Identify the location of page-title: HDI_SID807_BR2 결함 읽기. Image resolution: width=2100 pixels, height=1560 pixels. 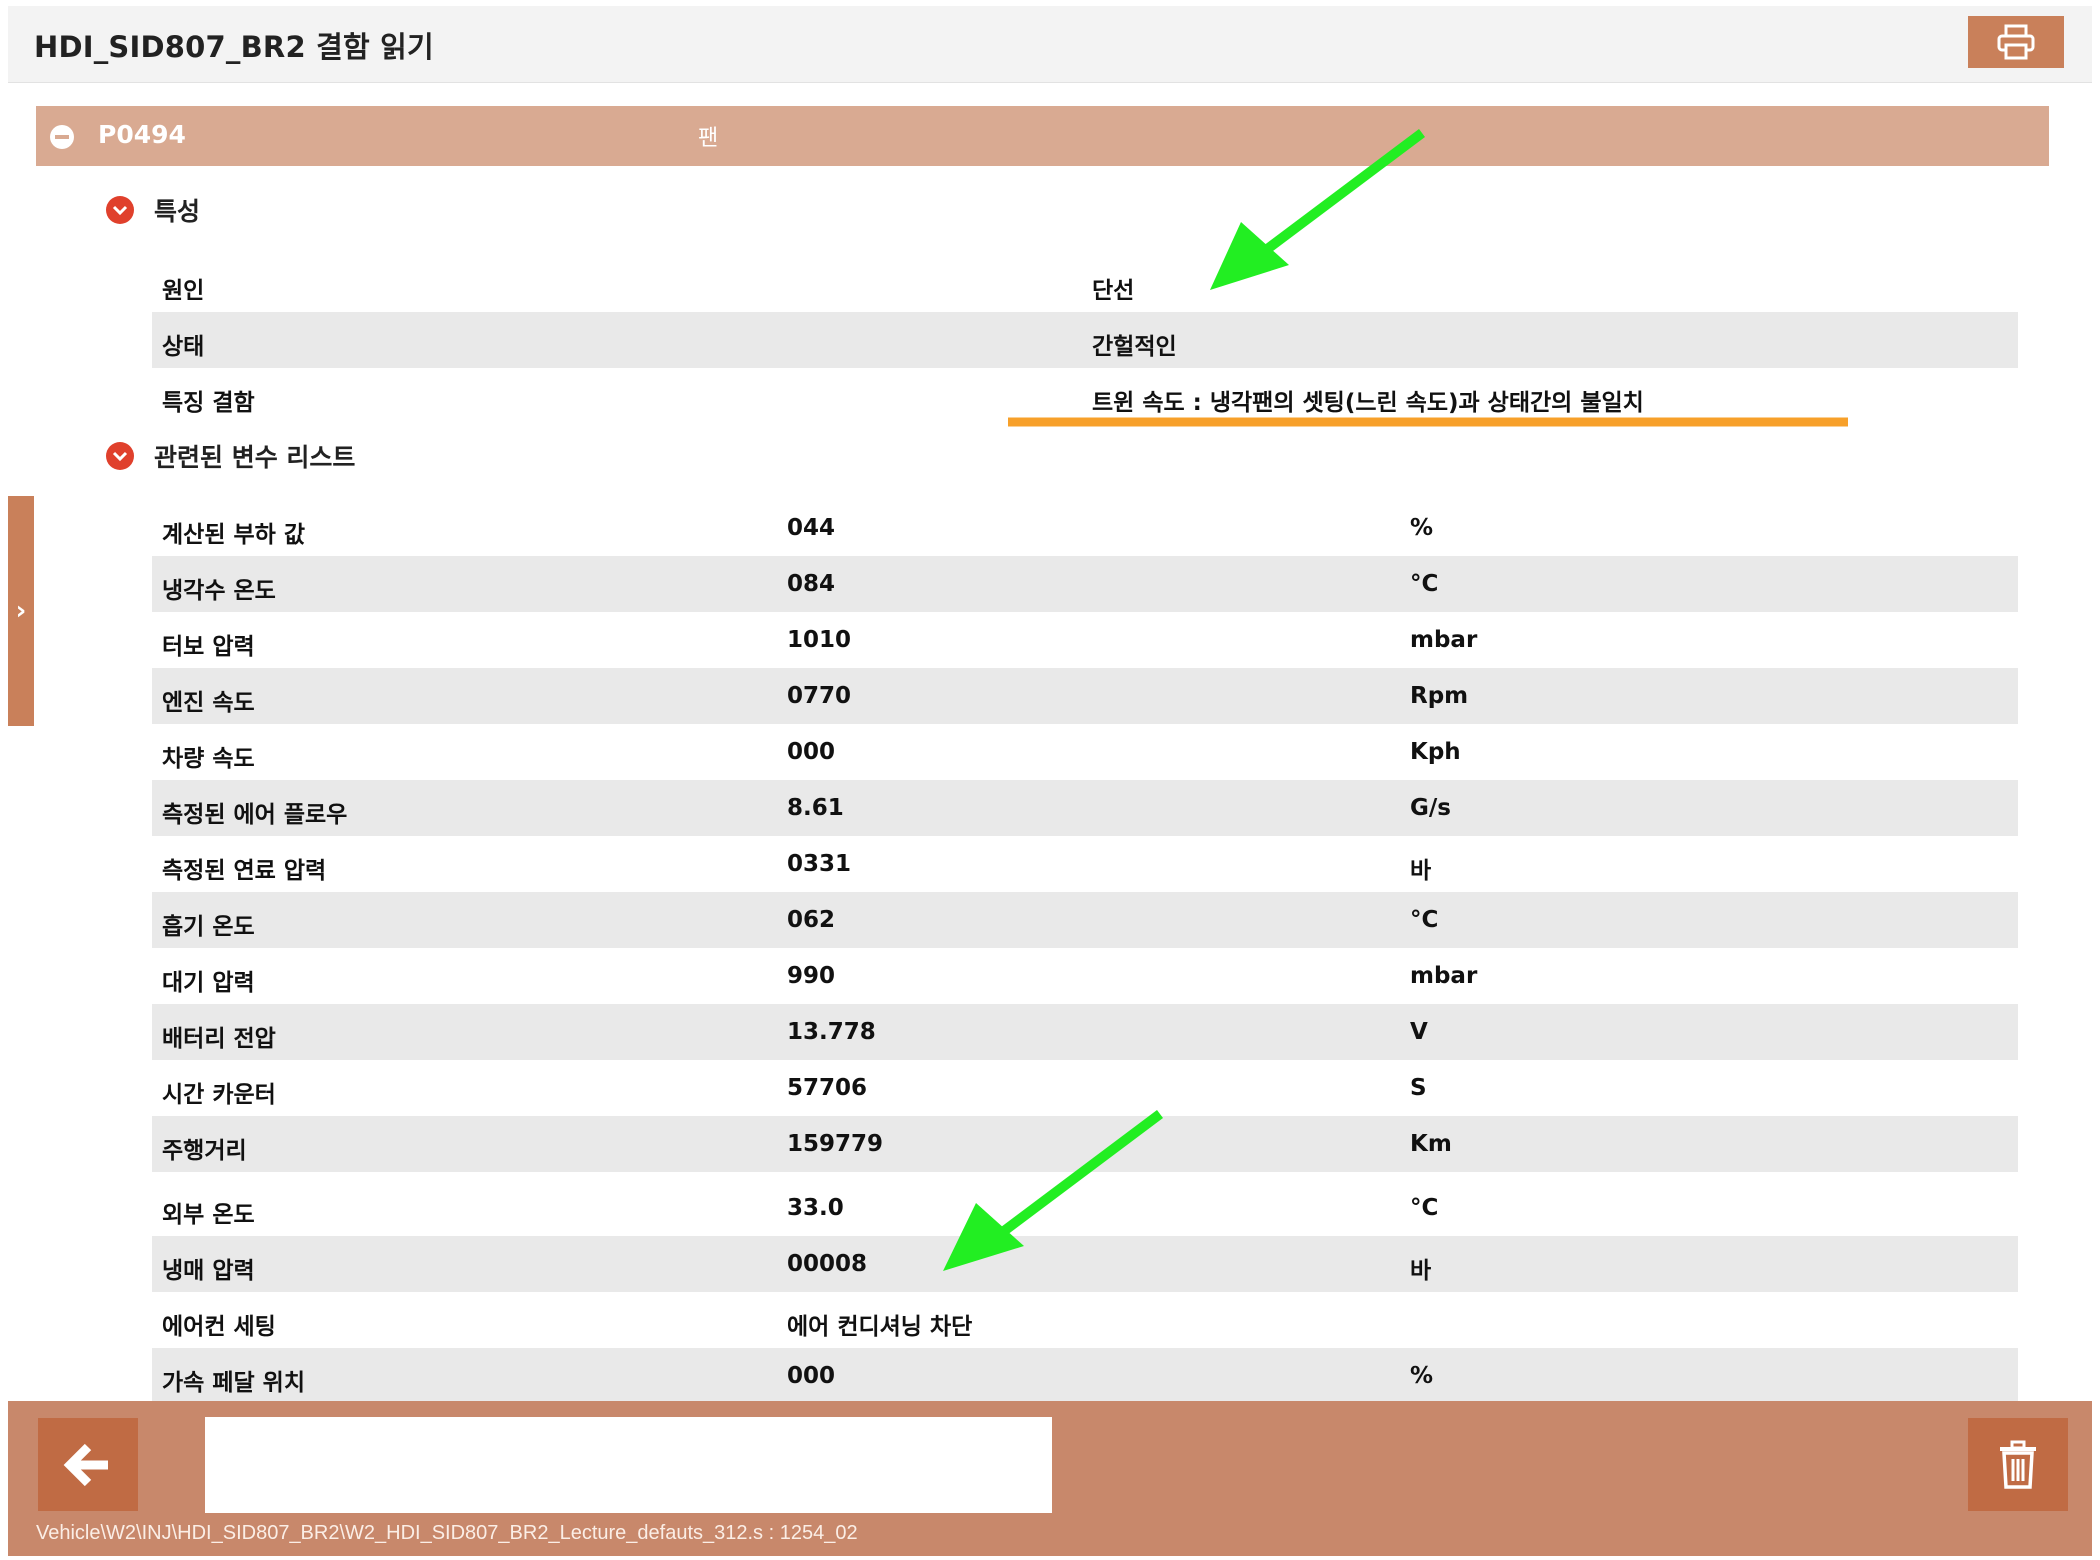
(234, 47).